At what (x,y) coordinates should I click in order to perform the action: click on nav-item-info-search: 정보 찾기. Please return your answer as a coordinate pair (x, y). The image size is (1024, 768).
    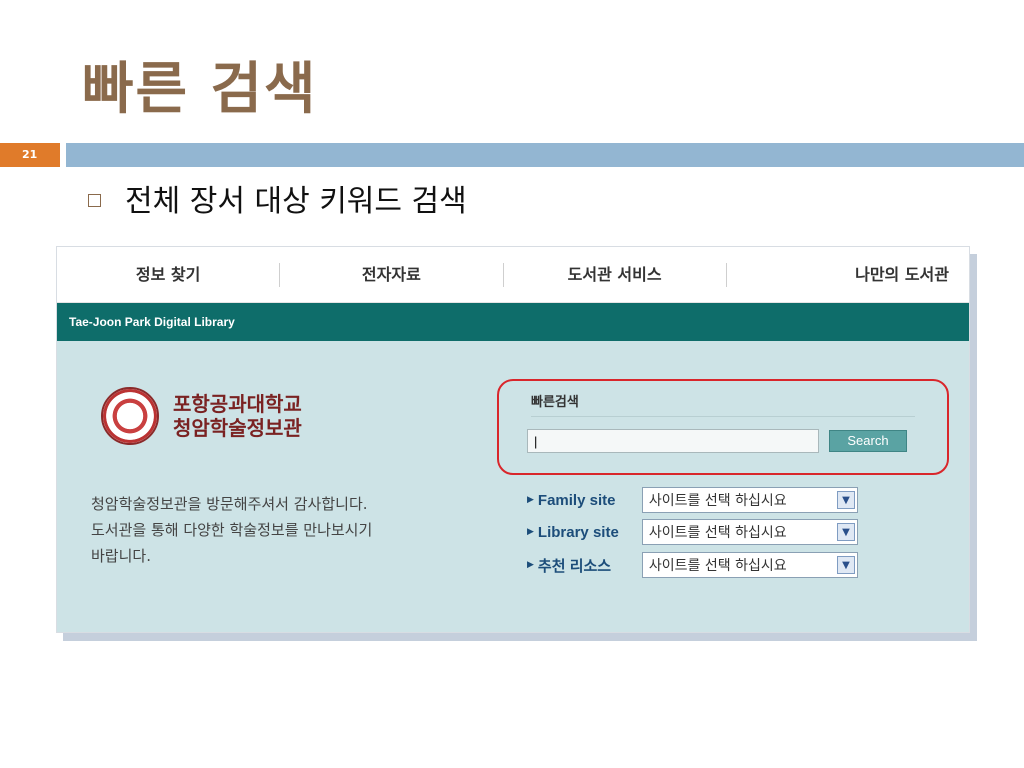
    Looking at the image, I should click on (169, 274).